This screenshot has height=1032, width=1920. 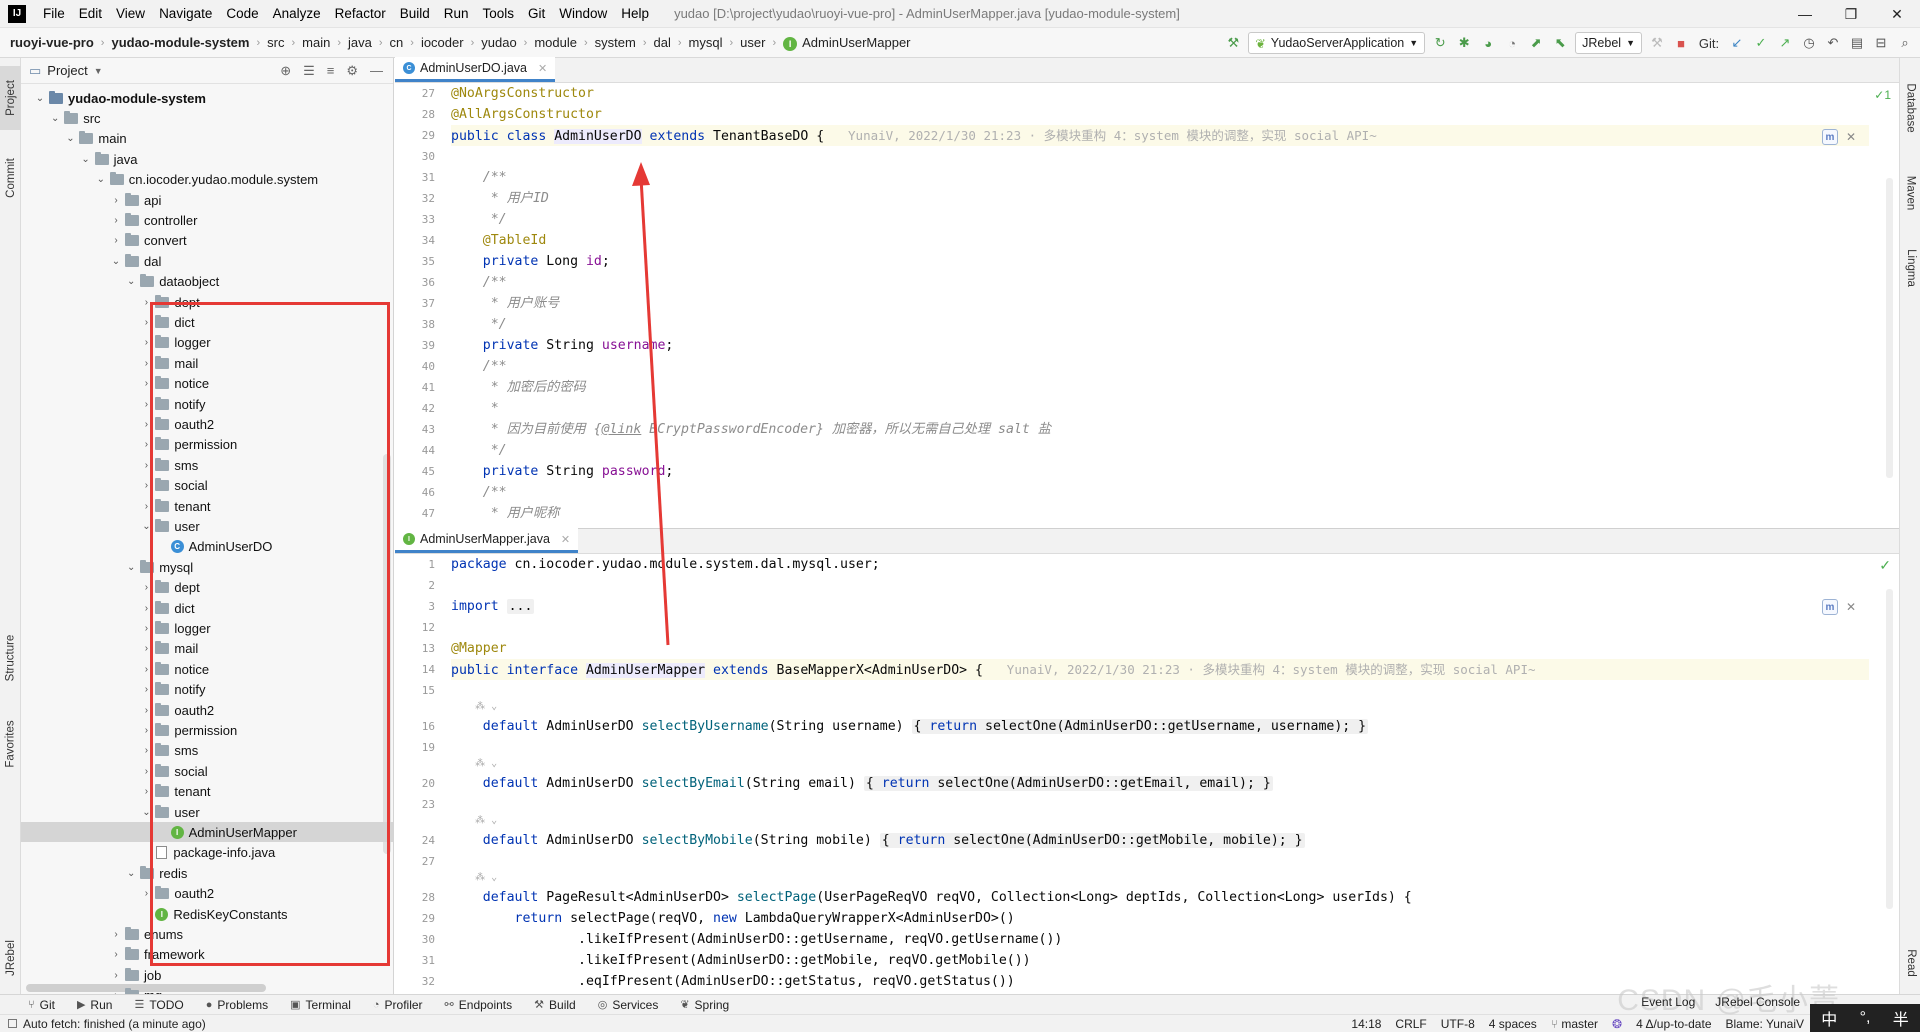 I want to click on tree-item-sms: › sms, so click(x=207, y=751).